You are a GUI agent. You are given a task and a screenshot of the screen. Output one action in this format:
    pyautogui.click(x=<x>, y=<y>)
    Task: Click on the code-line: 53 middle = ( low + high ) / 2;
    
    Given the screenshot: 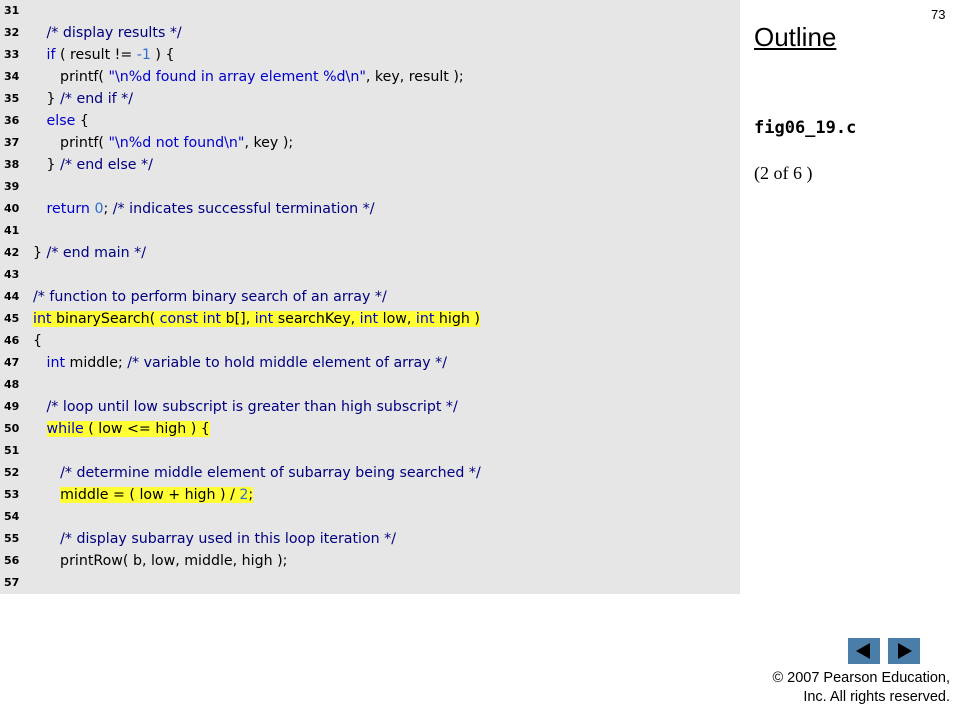 What is the action you would take?
    pyautogui.click(x=370, y=495)
    